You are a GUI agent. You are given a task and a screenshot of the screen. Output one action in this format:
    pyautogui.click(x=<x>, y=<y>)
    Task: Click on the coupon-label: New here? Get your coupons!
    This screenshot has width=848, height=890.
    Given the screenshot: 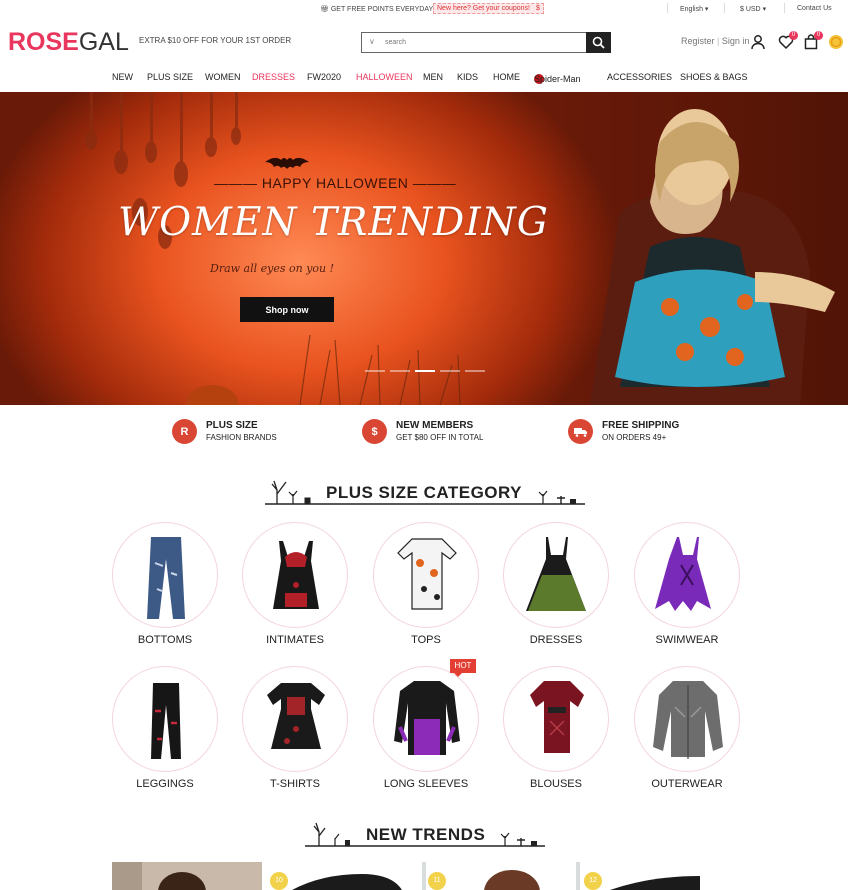 What is the action you would take?
    pyautogui.click(x=483, y=8)
    